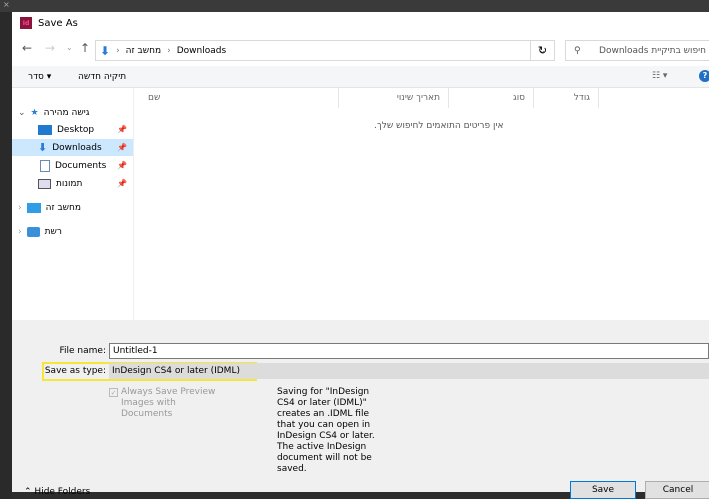  Describe the element at coordinates (394, 98) in the screenshot. I see `column-date-modified: תאריך שינוי` at that location.